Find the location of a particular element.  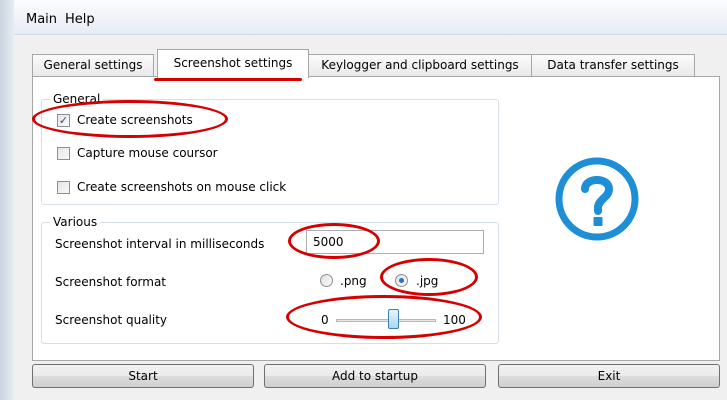

screenshots-on-click-checkbox is located at coordinates (63, 187).